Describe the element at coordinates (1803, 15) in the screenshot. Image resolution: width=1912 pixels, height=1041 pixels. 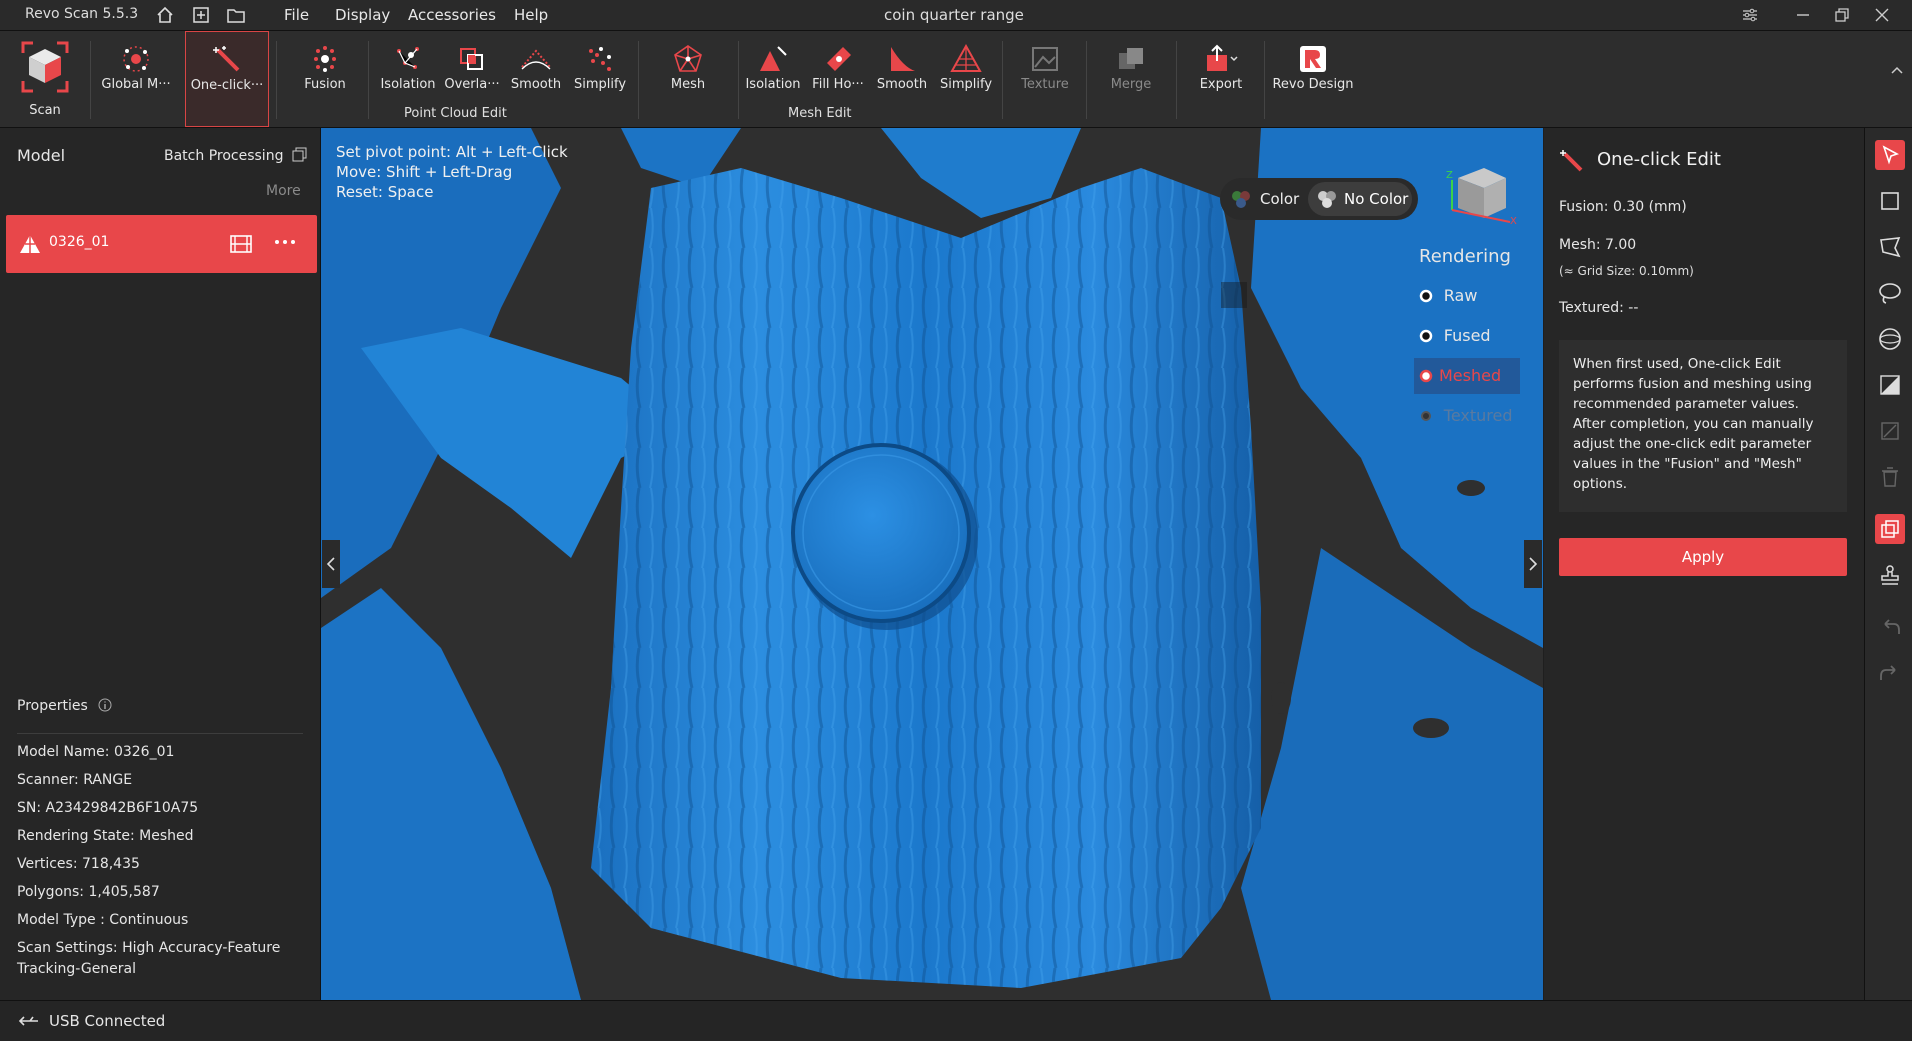
I see `minimize-icon` at that location.